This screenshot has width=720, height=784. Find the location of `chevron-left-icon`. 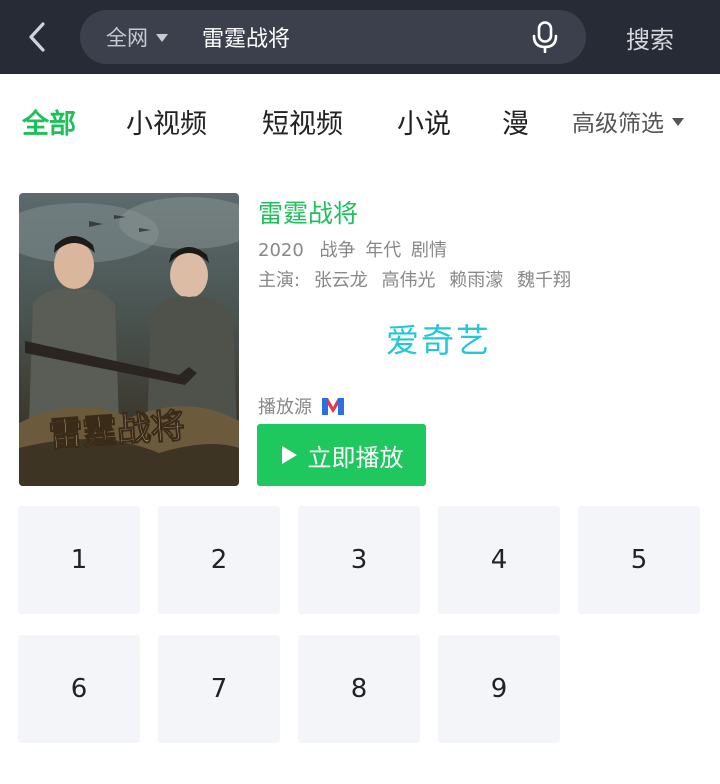

chevron-left-icon is located at coordinates (37, 37).